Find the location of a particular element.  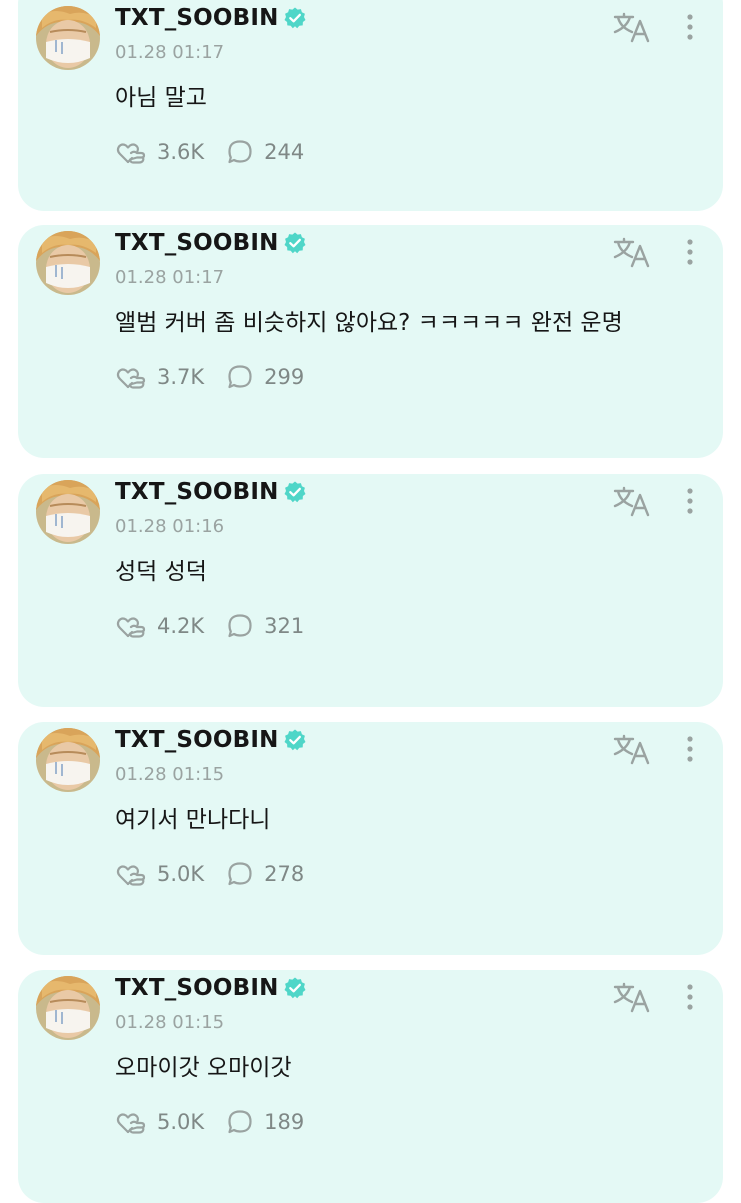

comment-count: 299 is located at coordinates (284, 377).